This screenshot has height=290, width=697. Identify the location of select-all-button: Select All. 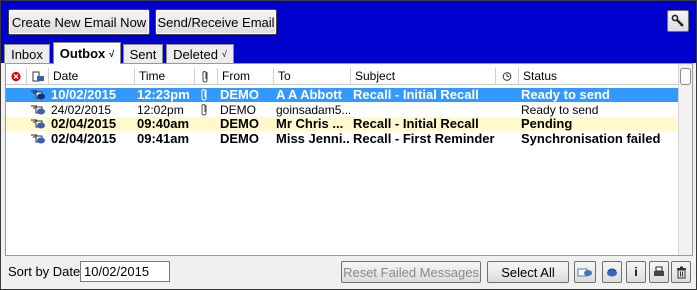
(528, 272).